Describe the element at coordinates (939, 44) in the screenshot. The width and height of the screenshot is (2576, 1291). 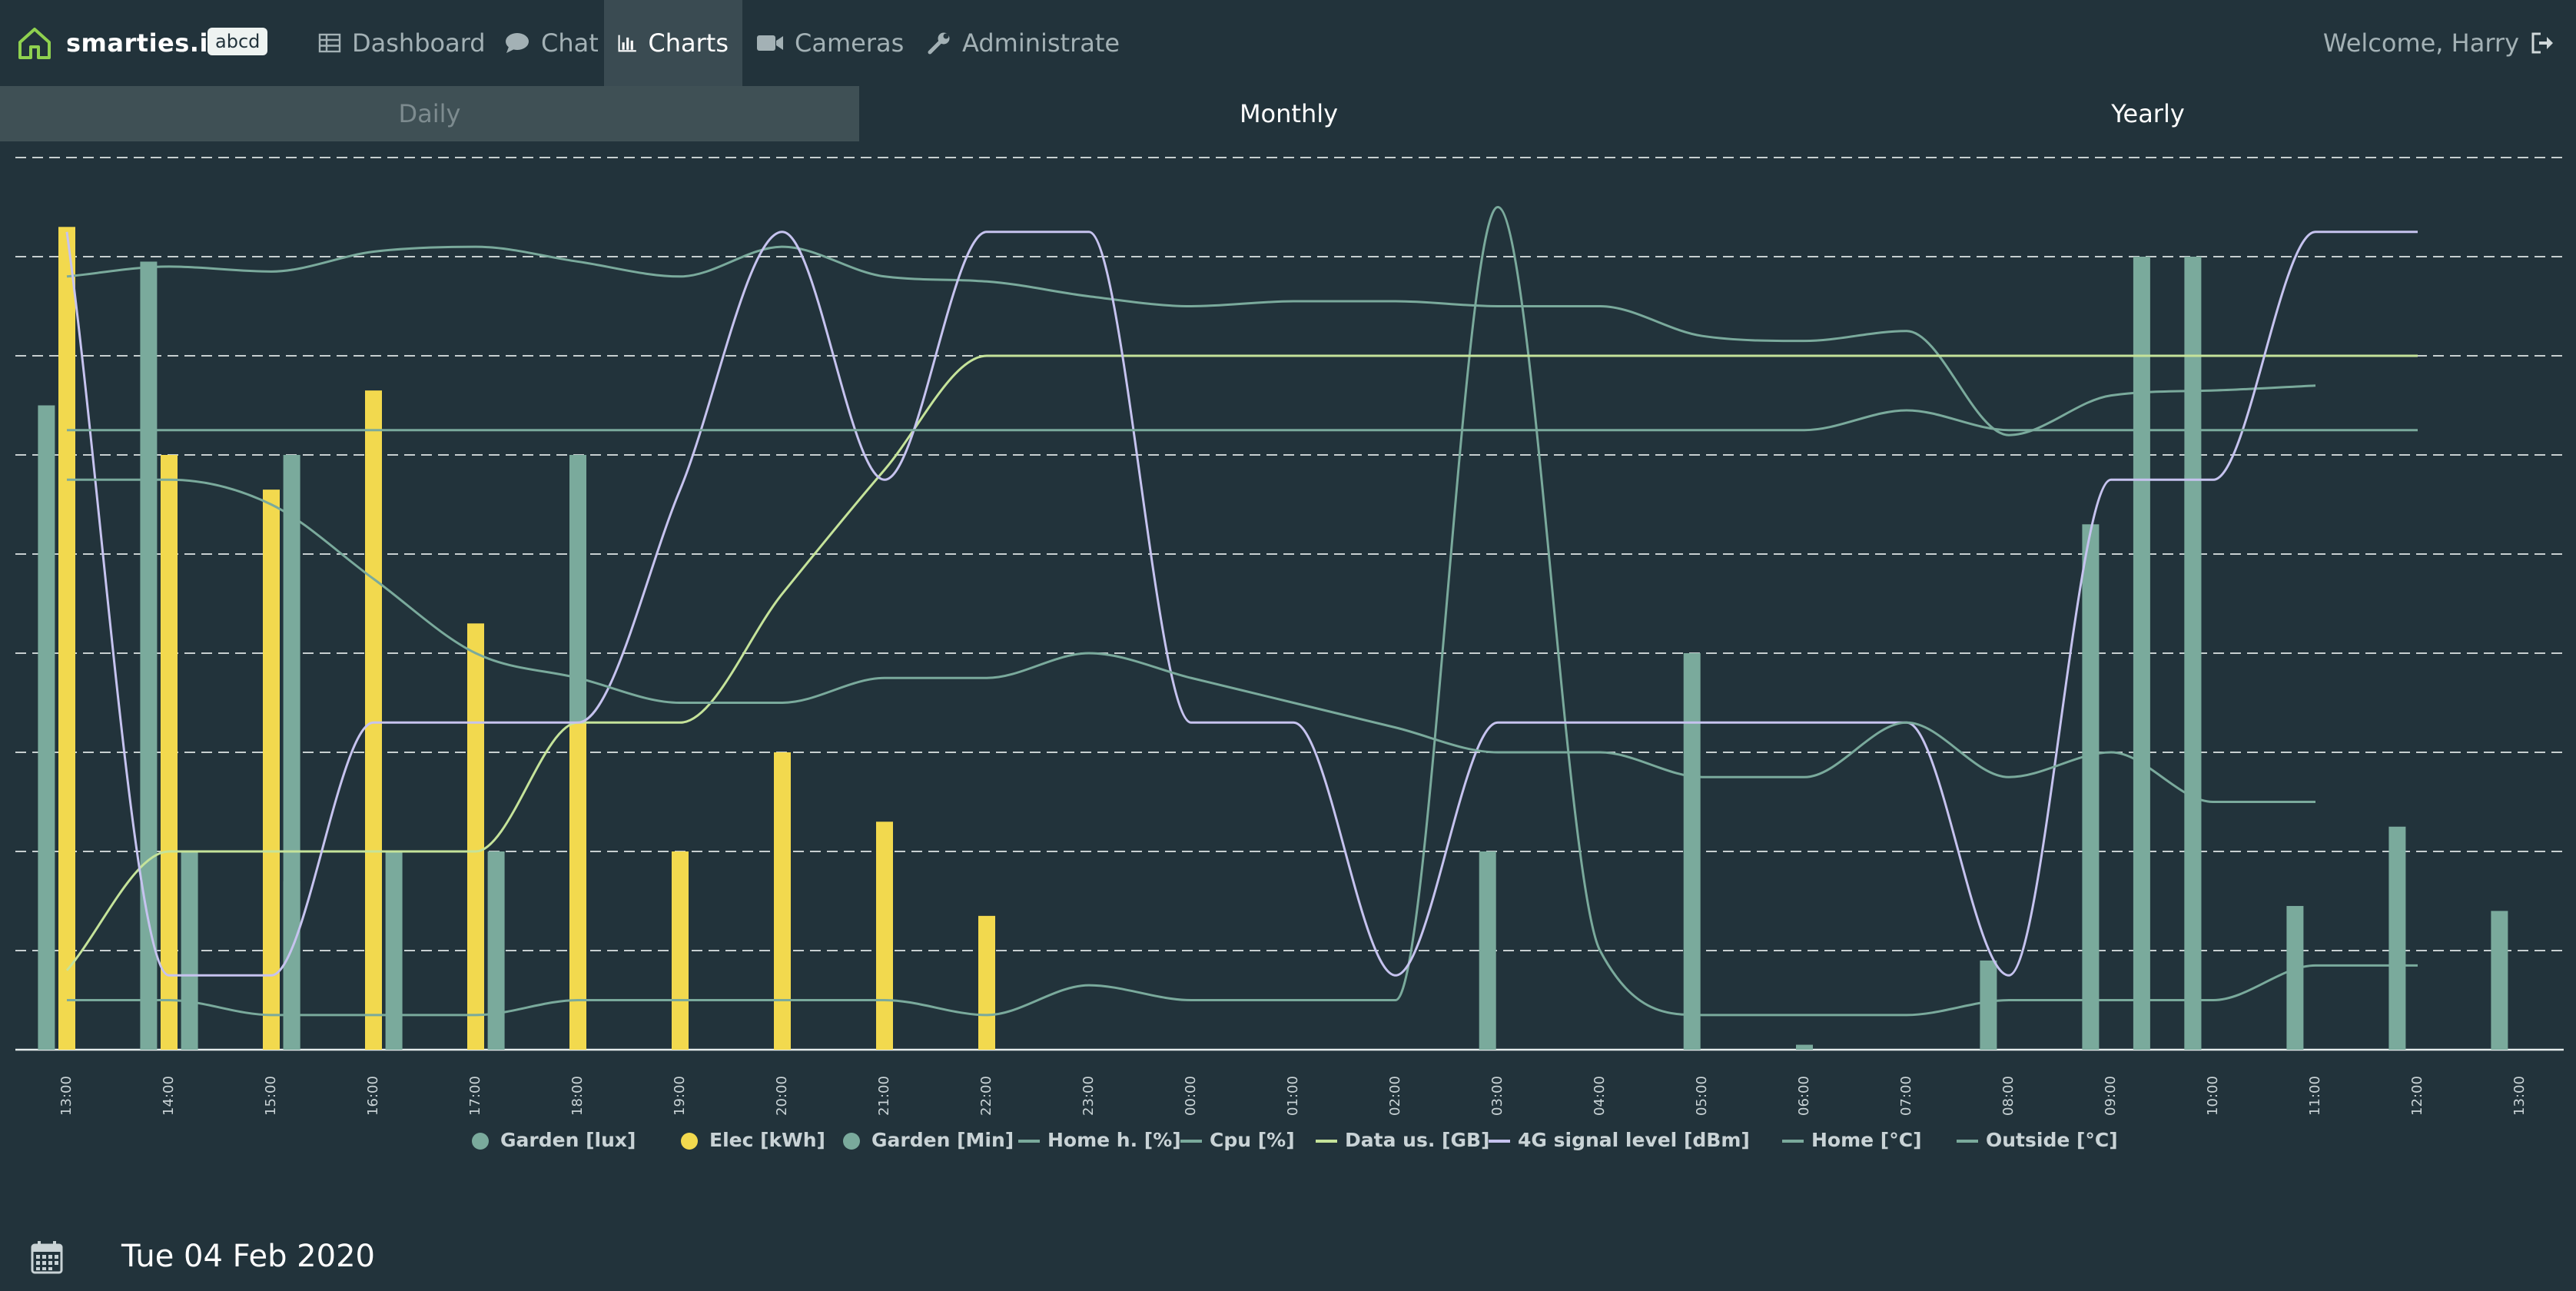
I see `wrench-icon` at that location.